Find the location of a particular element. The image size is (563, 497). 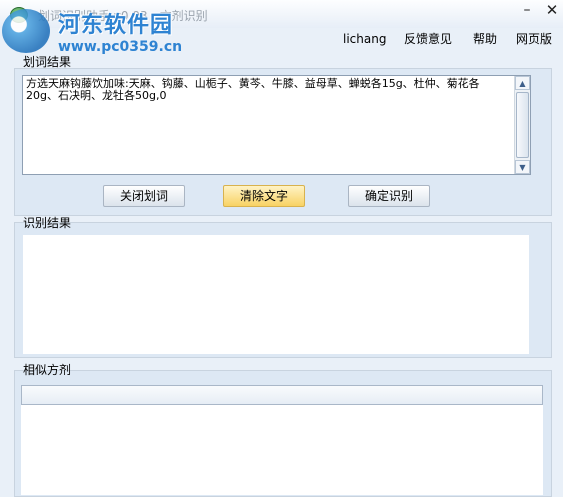

scroll-thumb is located at coordinates (522, 125).